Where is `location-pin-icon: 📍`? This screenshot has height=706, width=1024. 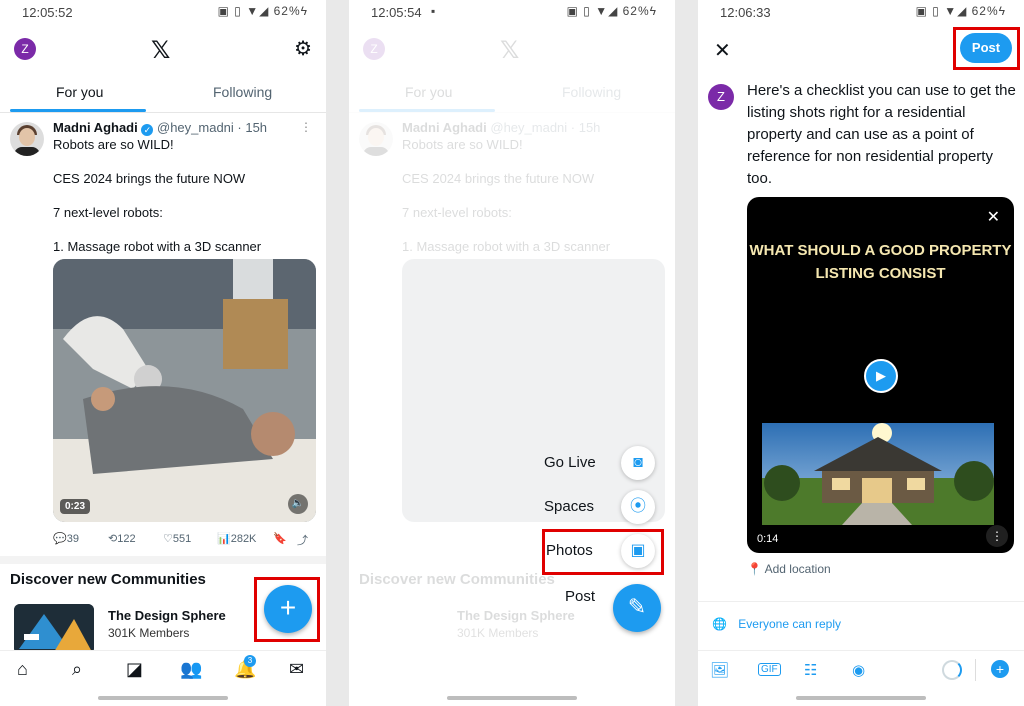 location-pin-icon: 📍 is located at coordinates (754, 569).